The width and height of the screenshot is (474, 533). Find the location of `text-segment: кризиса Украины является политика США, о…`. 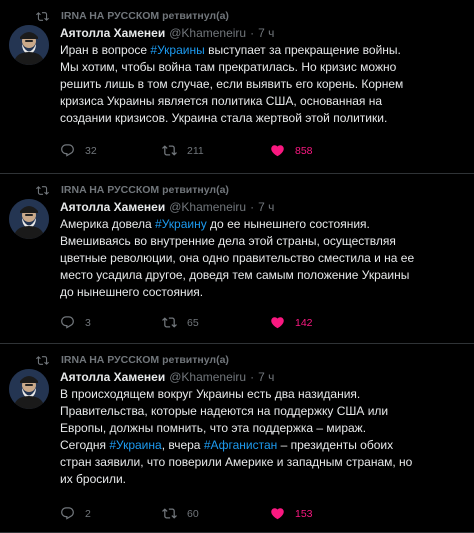

text-segment: кризиса Украины является политика США, о… is located at coordinates (221, 101).